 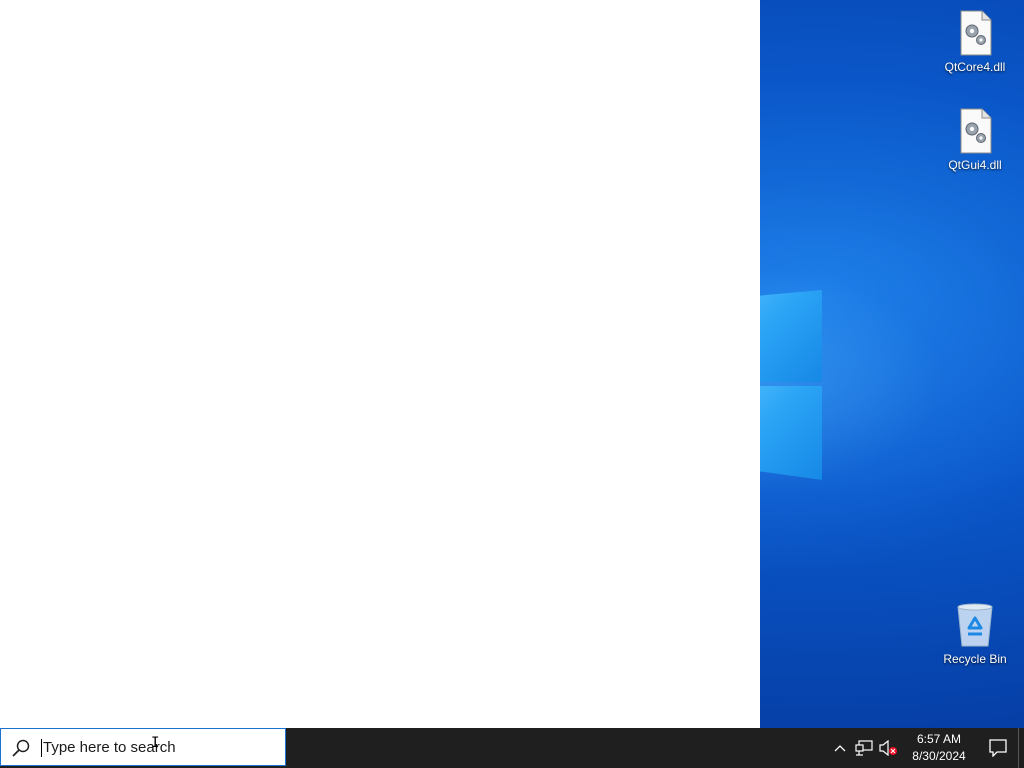 I want to click on desktop-icon-qtgui4: QtGui4.dll, so click(x=975, y=140).